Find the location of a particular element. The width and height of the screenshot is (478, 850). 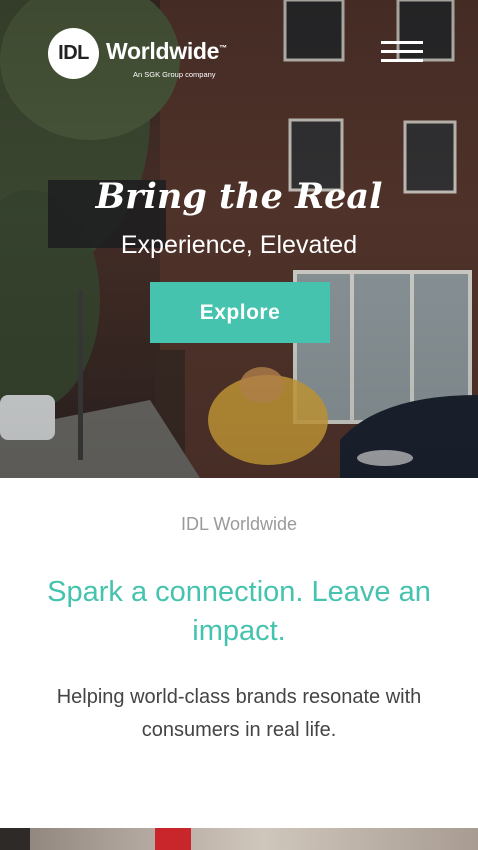

hamburger-menu-icon is located at coordinates (403, 52).